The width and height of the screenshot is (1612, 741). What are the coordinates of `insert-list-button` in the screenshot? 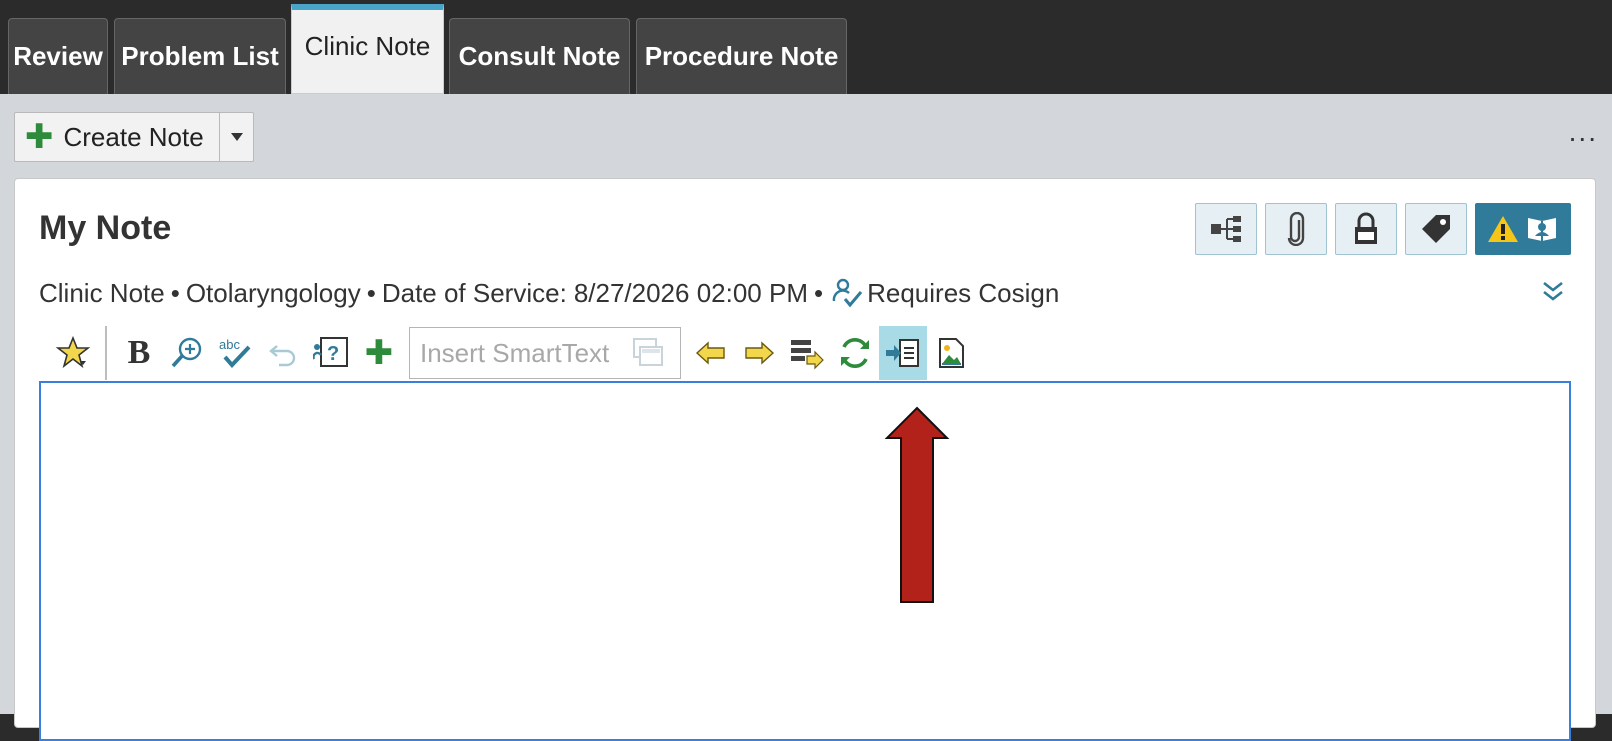 It's located at (807, 353).